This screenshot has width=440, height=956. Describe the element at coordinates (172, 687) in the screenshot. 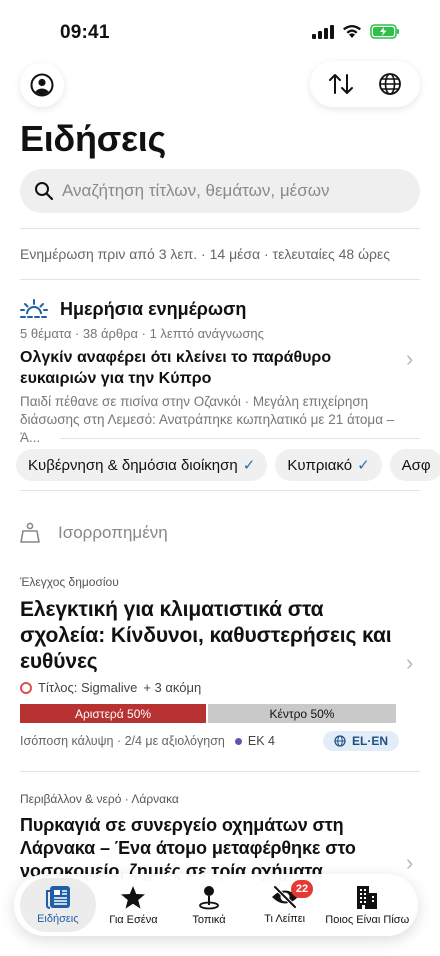

I see `source-more: + 3 ακόμη` at that location.